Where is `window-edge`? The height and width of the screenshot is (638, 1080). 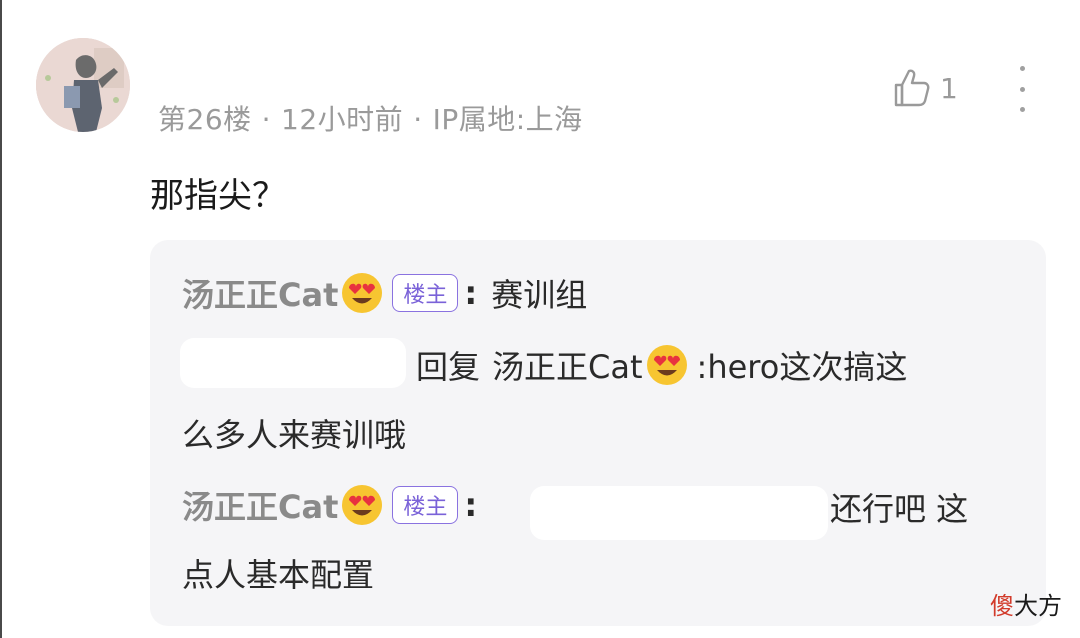 window-edge is located at coordinates (1, 319).